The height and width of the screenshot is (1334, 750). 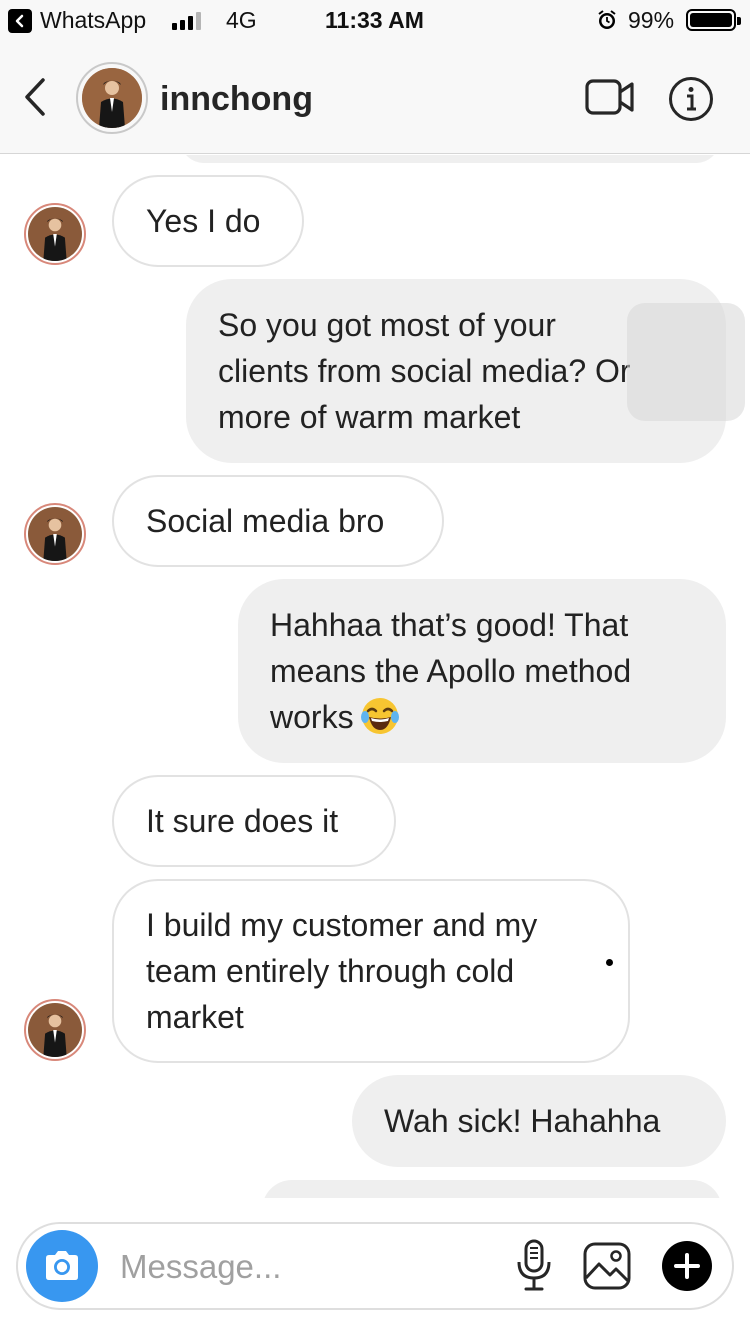 I want to click on message-composer, so click(x=375, y=1266).